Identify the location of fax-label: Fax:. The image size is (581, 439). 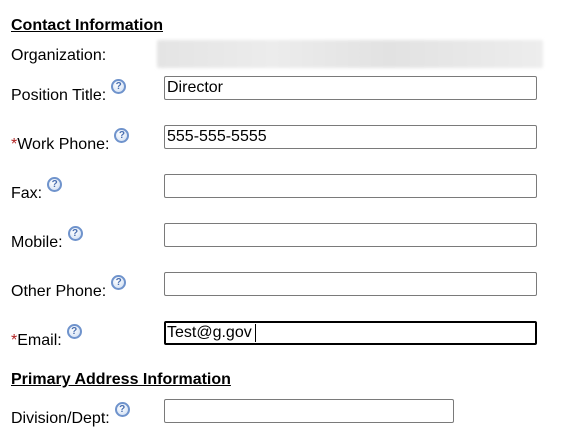
(27, 193).